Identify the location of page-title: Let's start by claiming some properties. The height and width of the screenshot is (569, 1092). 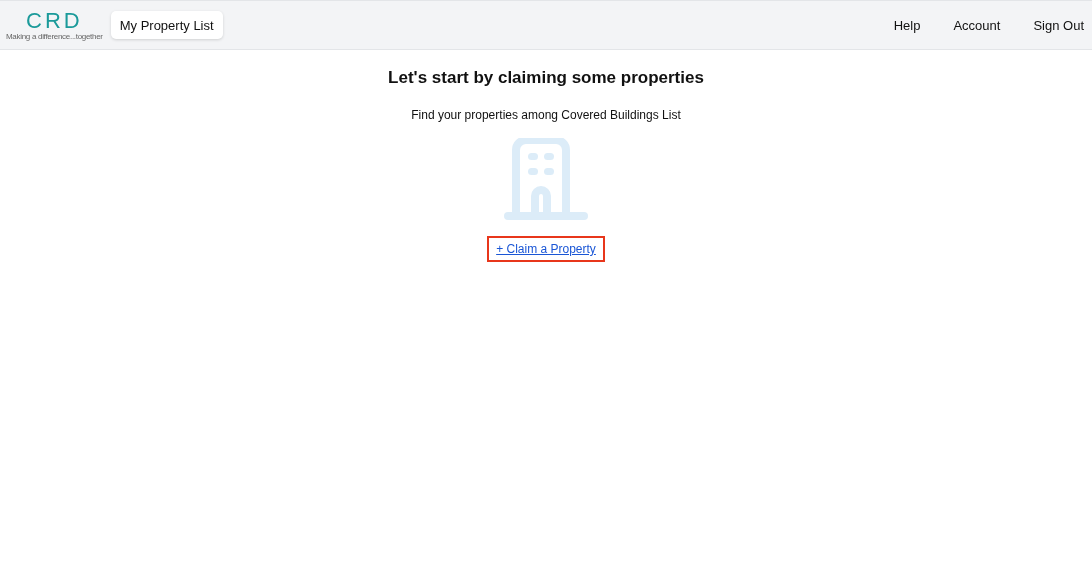
(546, 78).